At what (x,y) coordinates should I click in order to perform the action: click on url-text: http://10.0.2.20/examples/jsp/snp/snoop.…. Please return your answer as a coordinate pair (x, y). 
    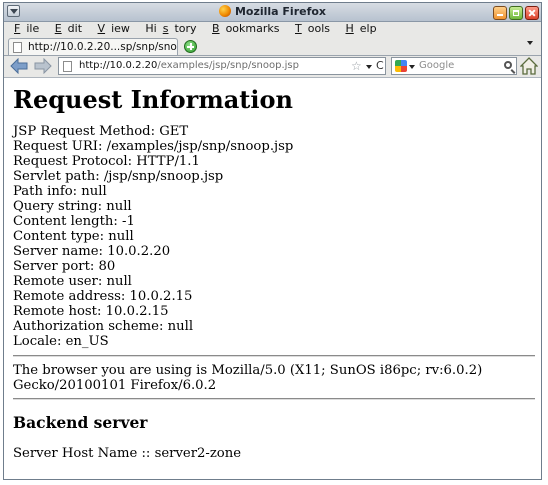
    Looking at the image, I should click on (189, 66).